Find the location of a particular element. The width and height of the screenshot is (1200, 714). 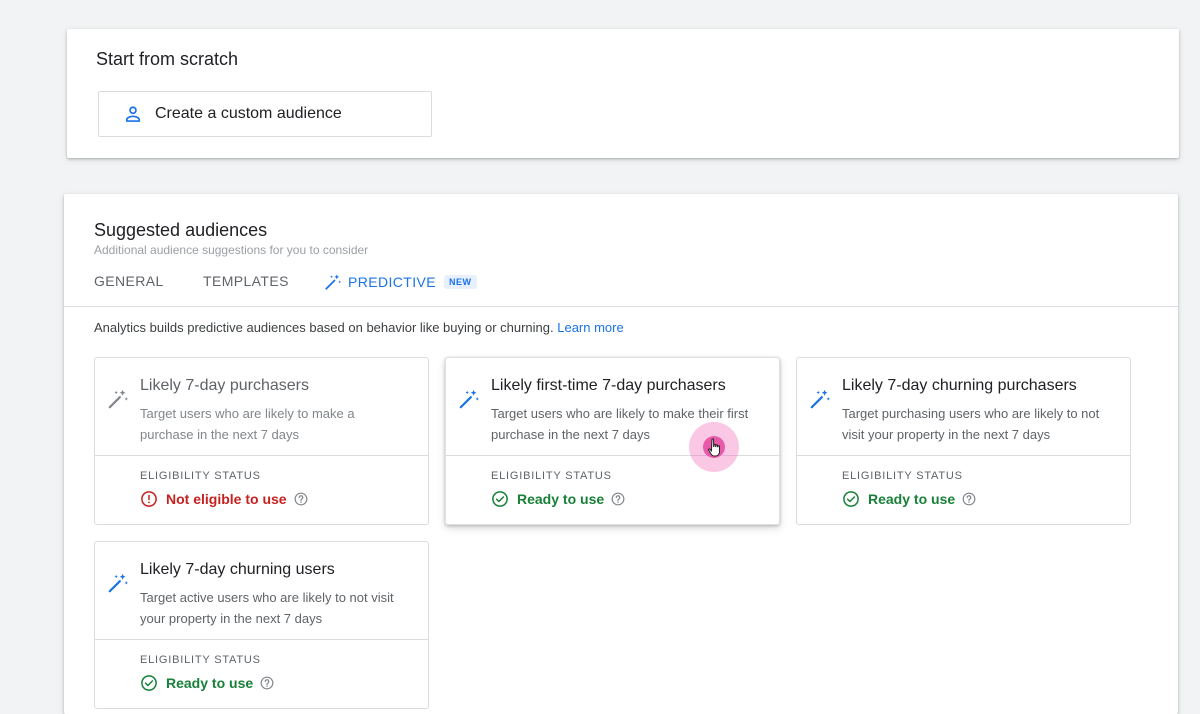

create-custom-audience-button: Create a custom audience is located at coordinates (265, 114).